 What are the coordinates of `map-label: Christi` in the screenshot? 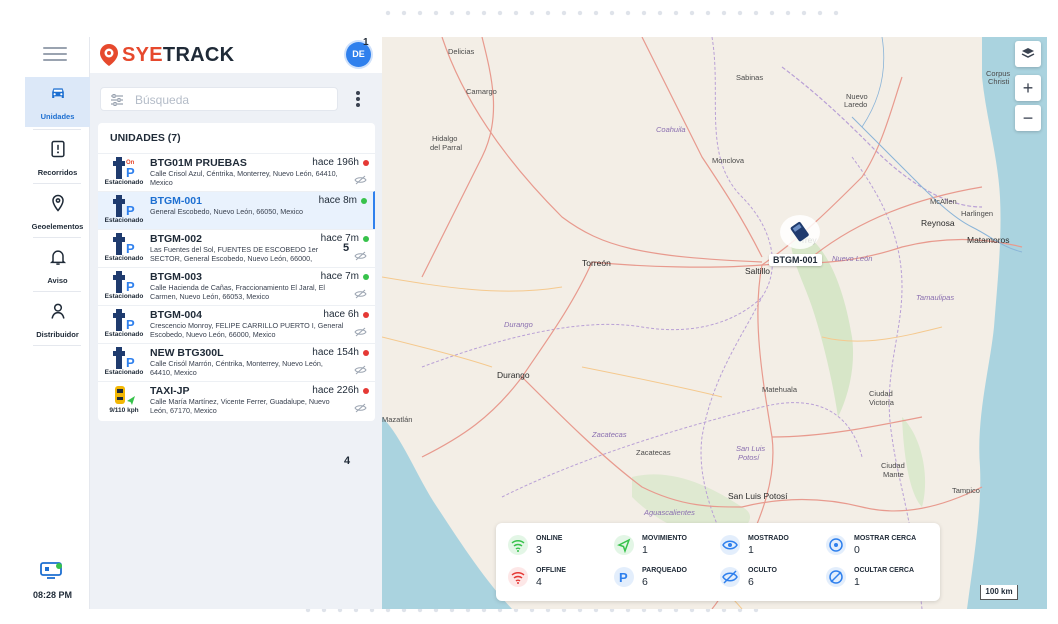 It's located at (999, 81).